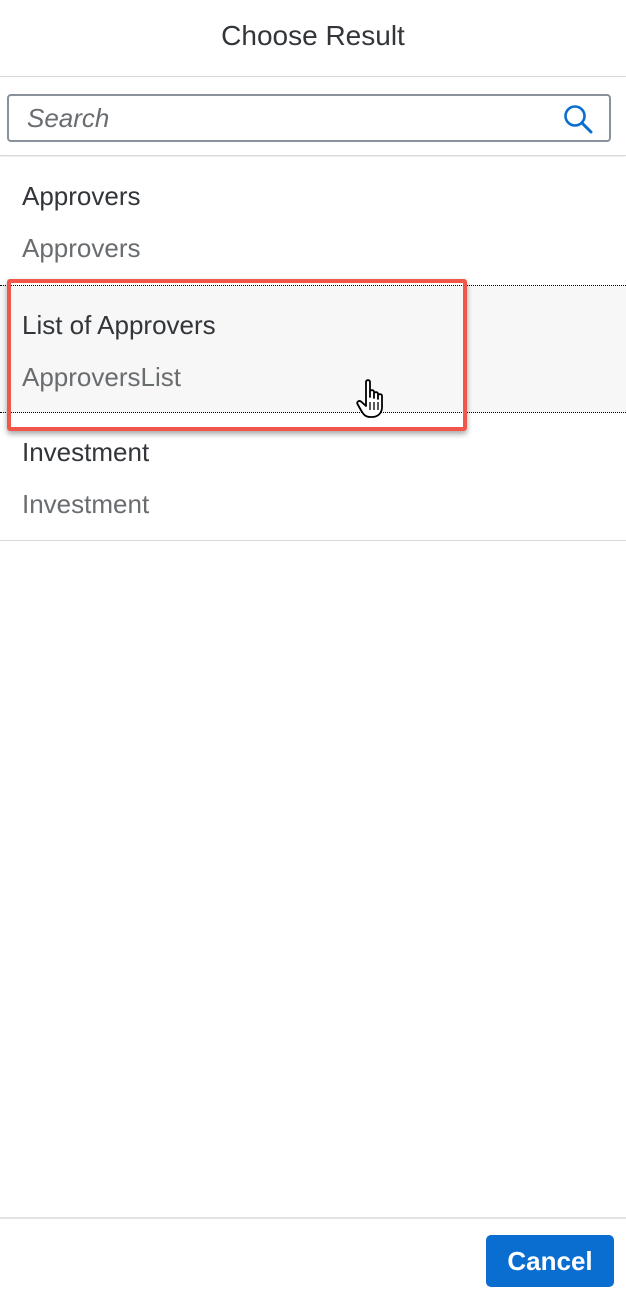 This screenshot has height=1292, width=626. Describe the element at coordinates (313, 221) in the screenshot. I see `list-item: Approvers Approvers` at that location.